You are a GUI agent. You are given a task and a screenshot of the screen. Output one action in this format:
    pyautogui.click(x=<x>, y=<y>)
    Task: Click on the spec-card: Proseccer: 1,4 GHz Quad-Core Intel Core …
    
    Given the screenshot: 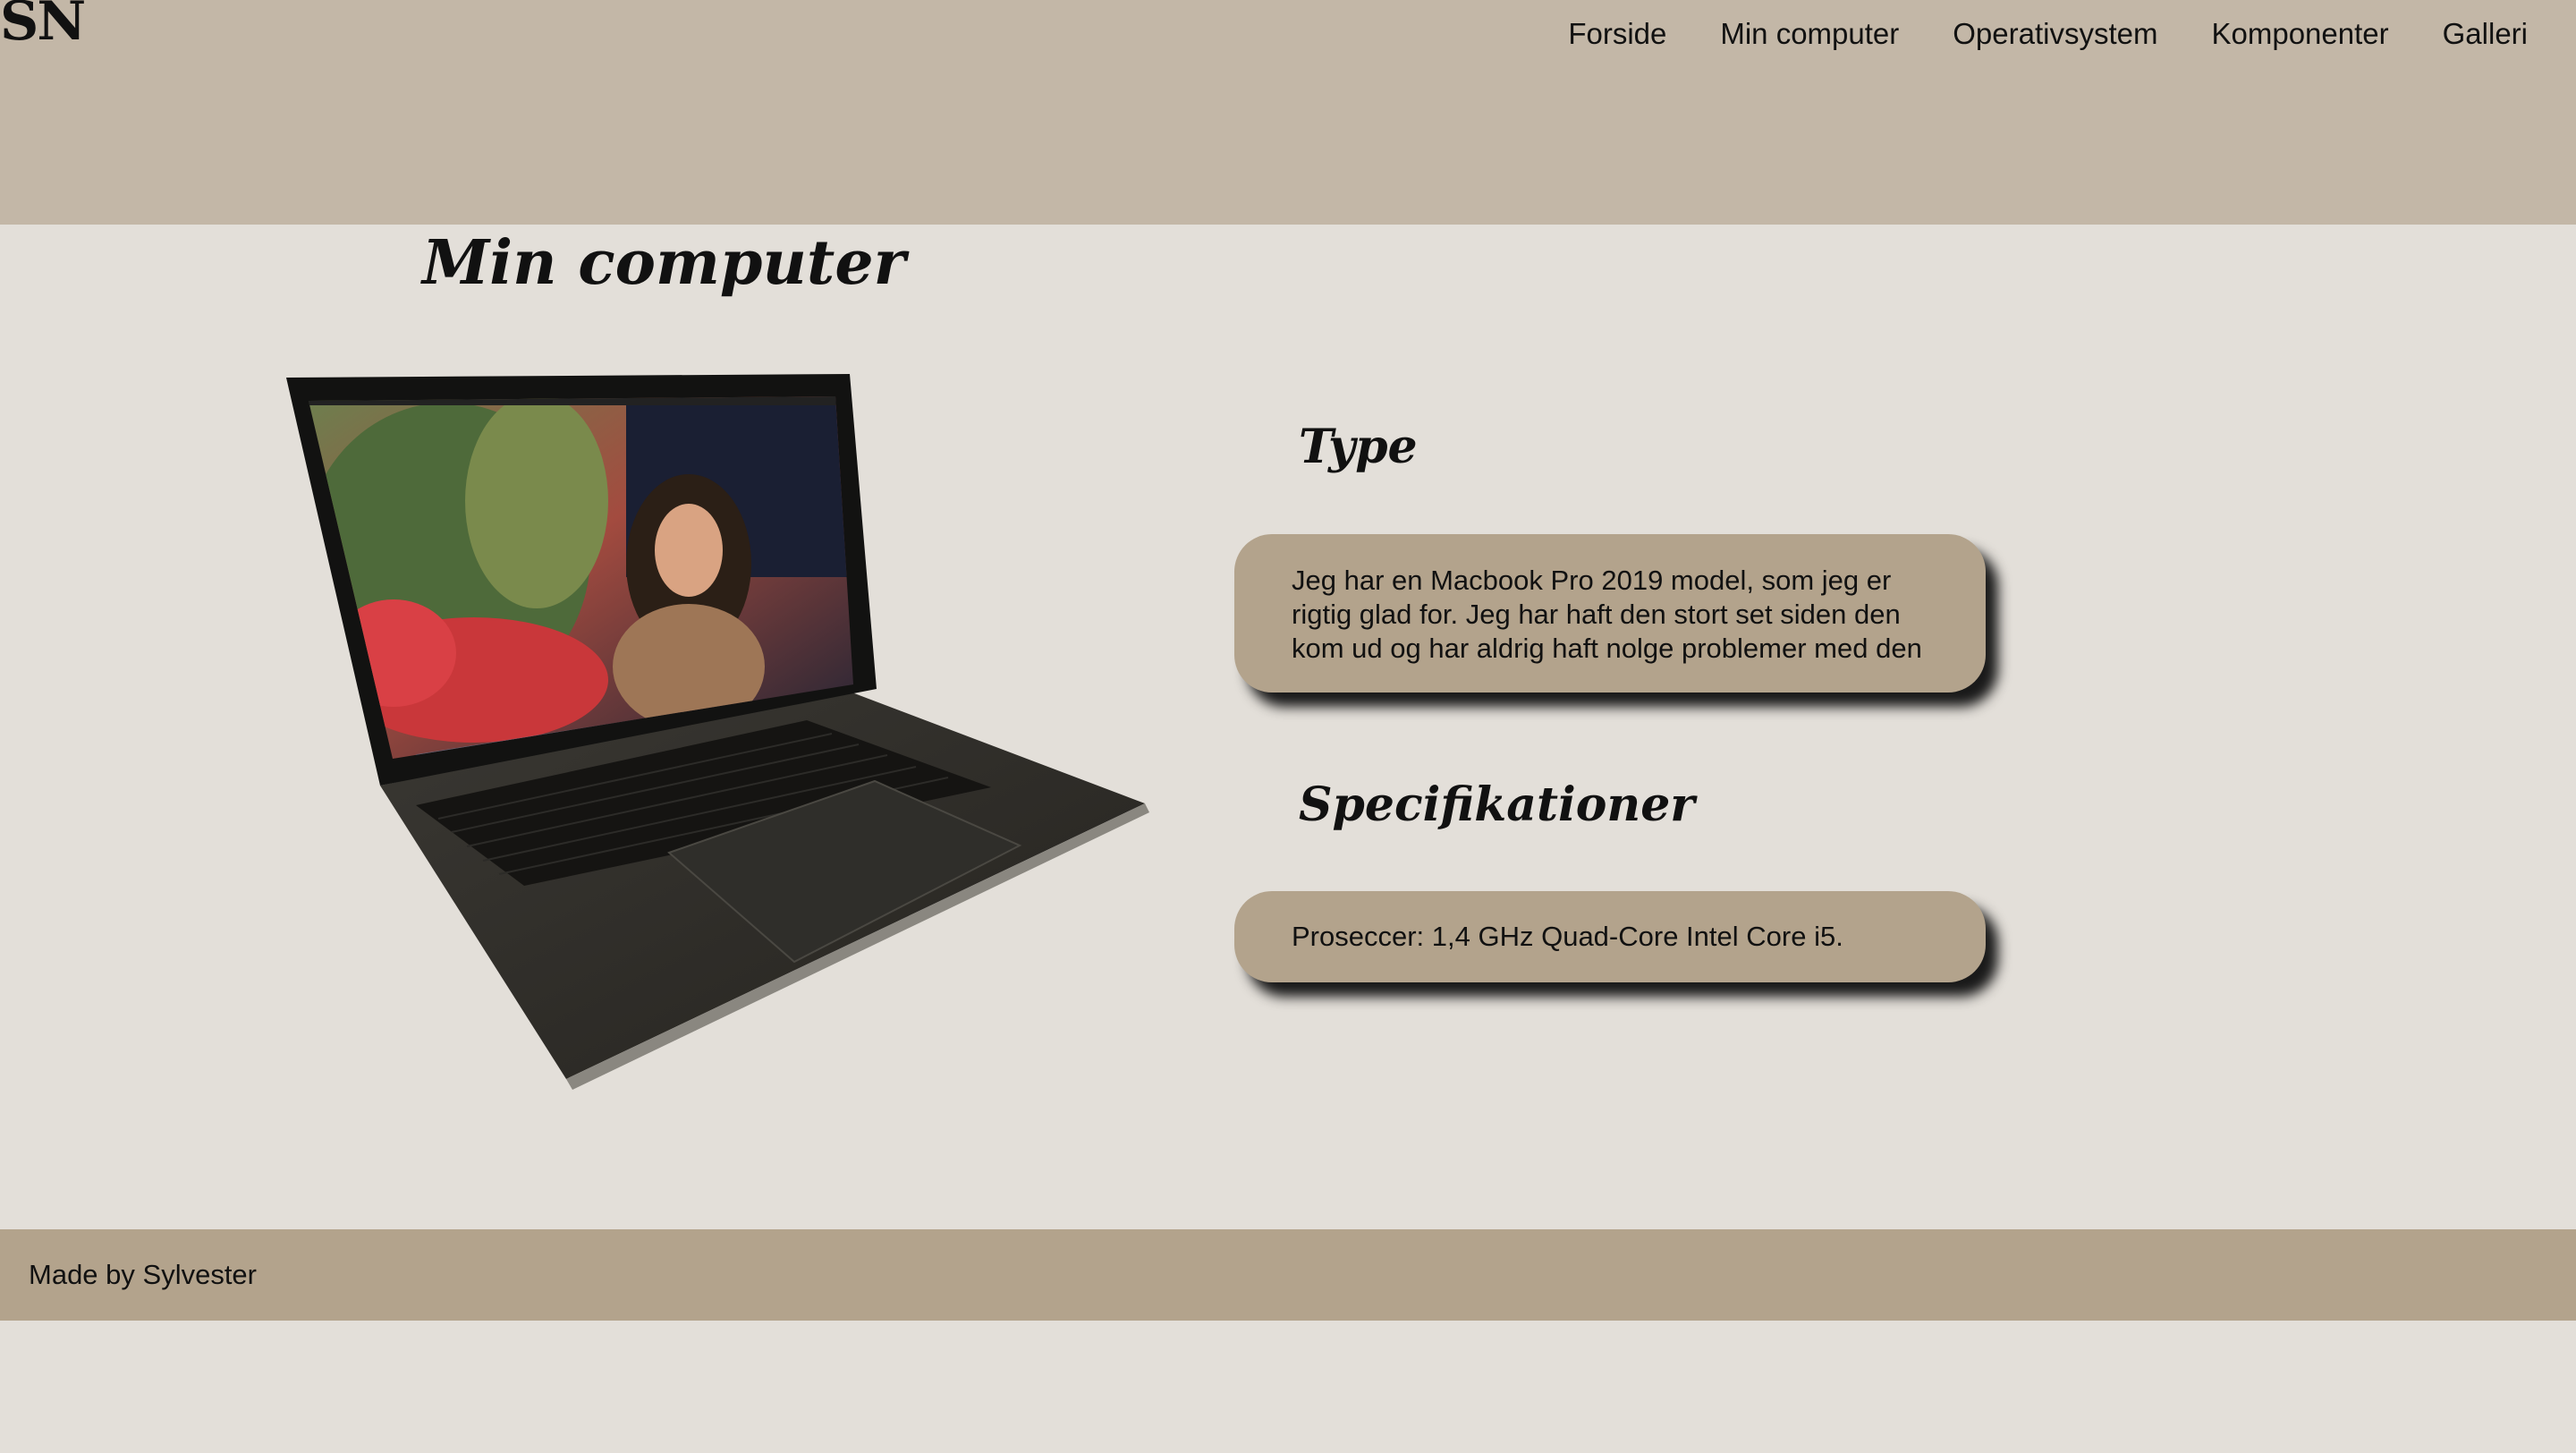 What is the action you would take?
    pyautogui.click(x=1610, y=936)
    